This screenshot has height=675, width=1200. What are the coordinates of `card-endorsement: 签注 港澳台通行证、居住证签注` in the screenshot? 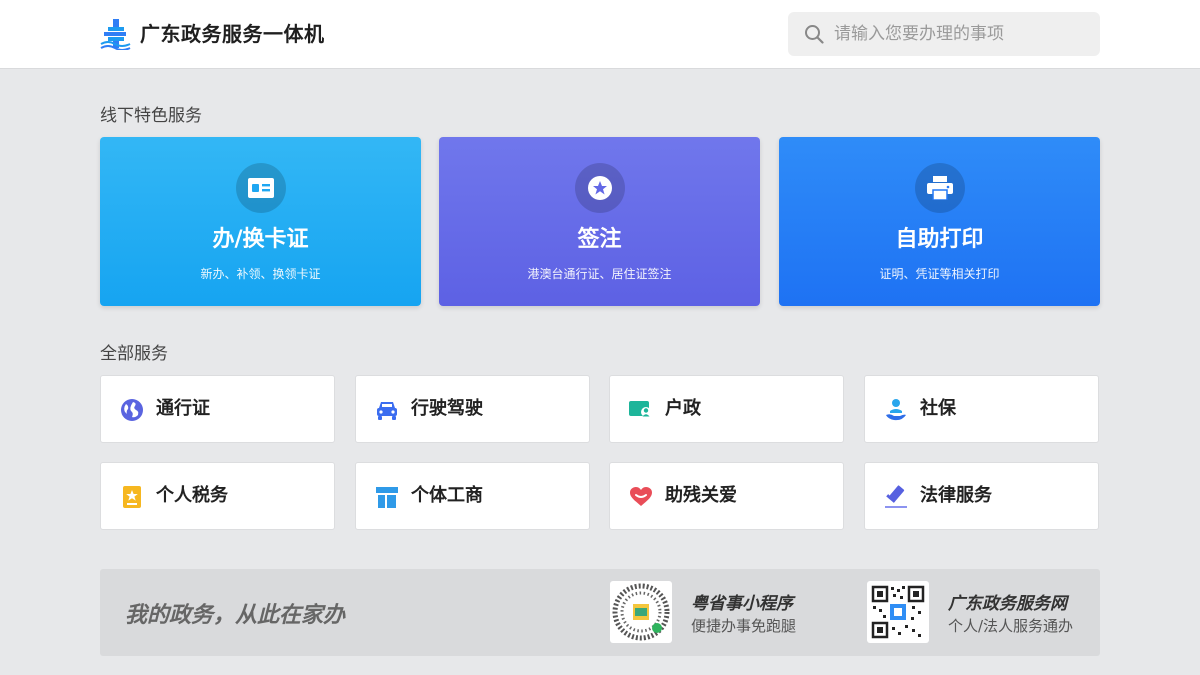 It's located at (599, 221).